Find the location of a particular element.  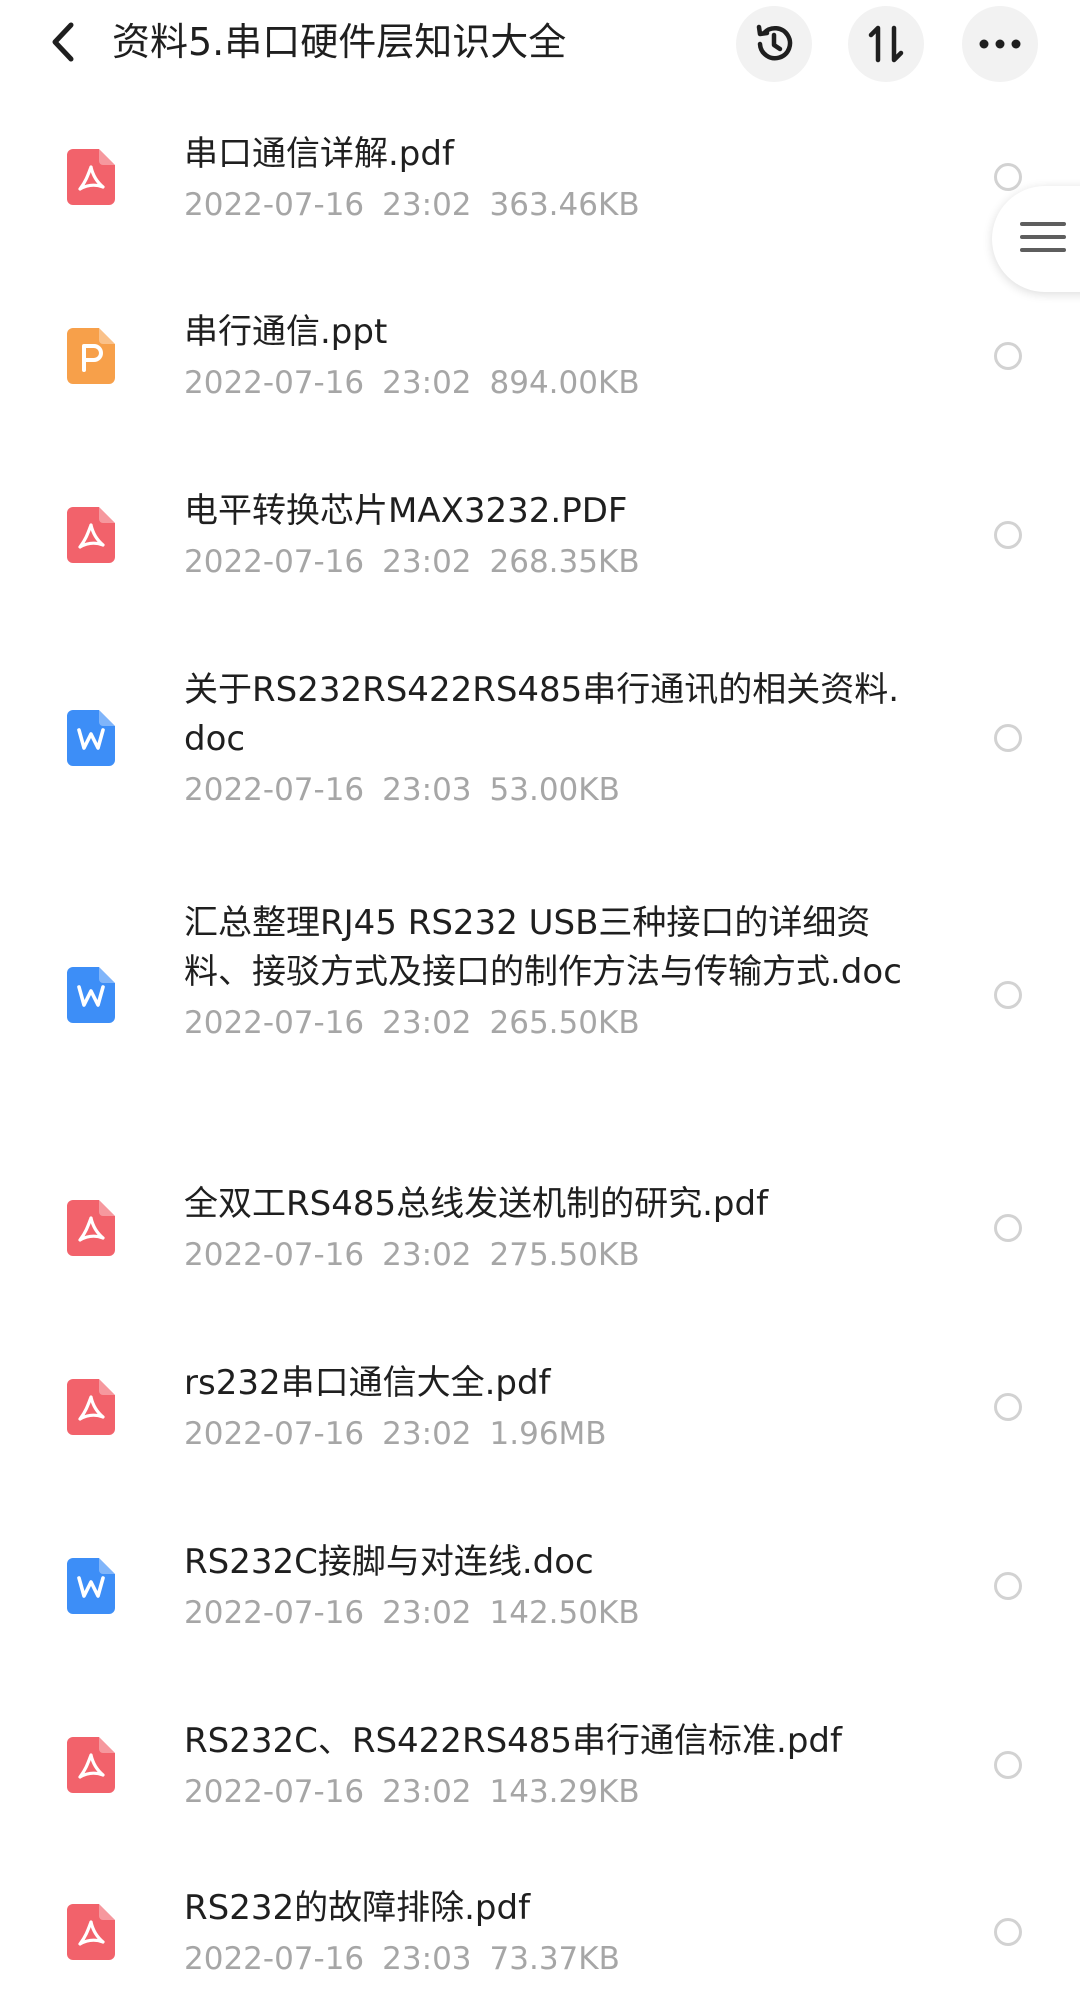

file-size: 268.35KB is located at coordinates (564, 562).